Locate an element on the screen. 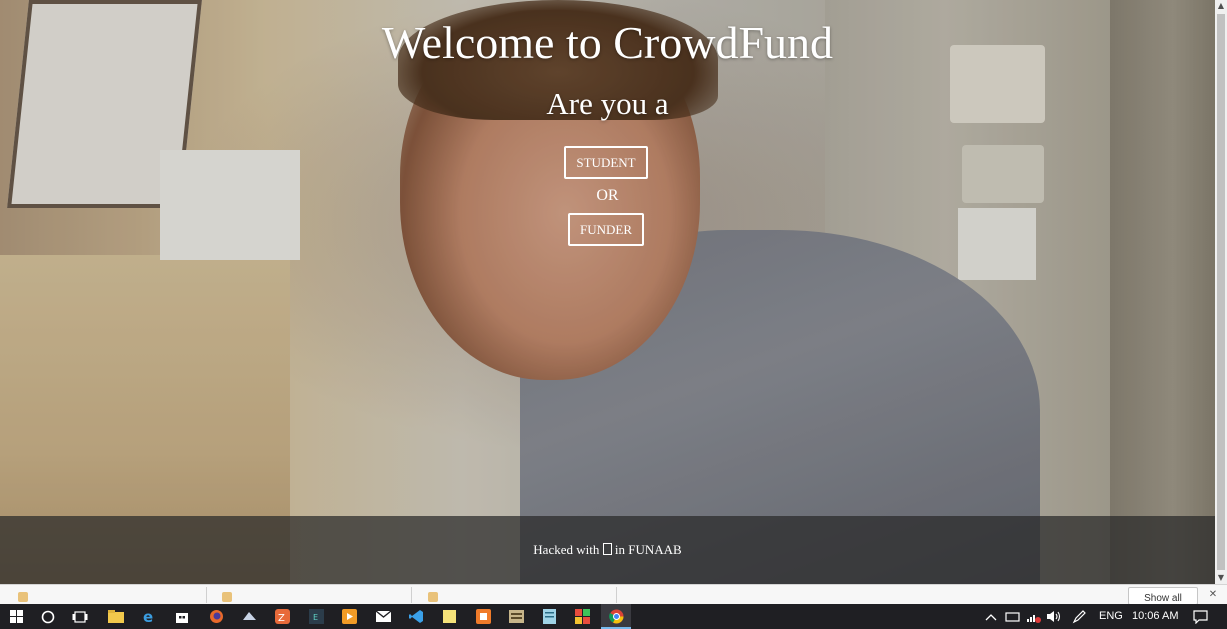 The height and width of the screenshot is (629, 1227). media-player-icon is located at coordinates (349, 616).